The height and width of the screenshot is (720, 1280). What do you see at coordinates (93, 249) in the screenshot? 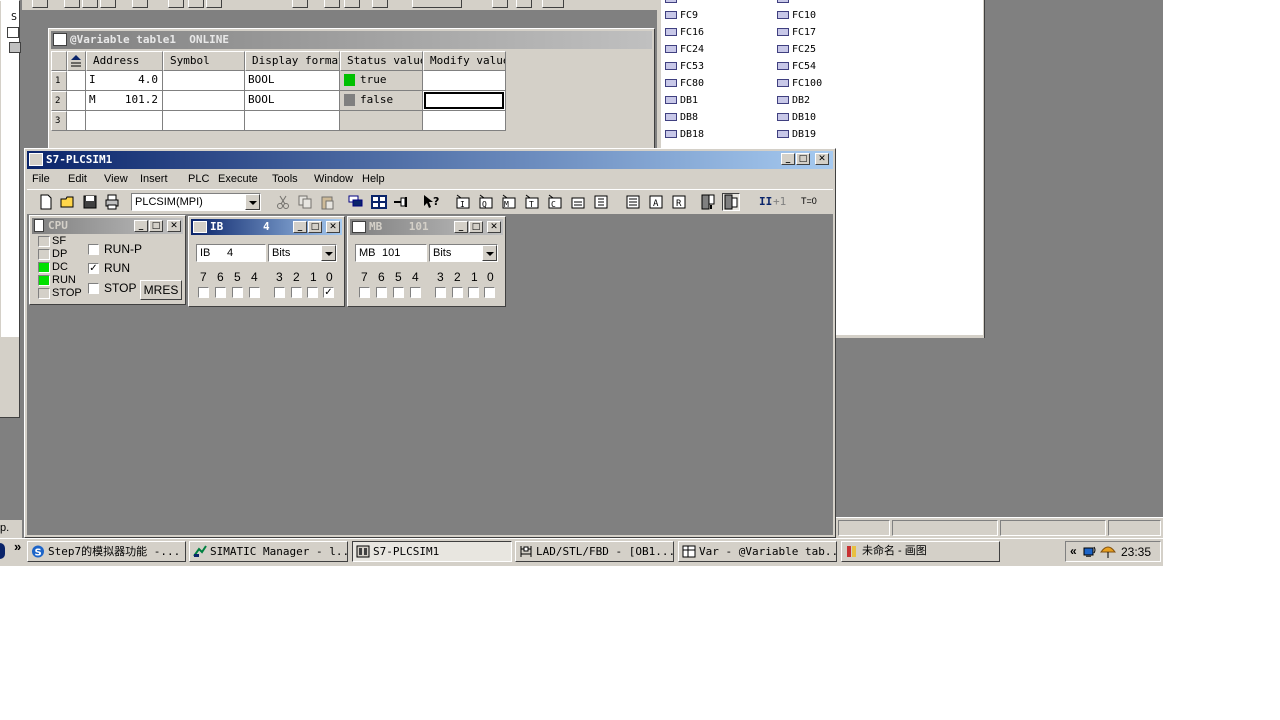
I see `run-p-checkbox` at bounding box center [93, 249].